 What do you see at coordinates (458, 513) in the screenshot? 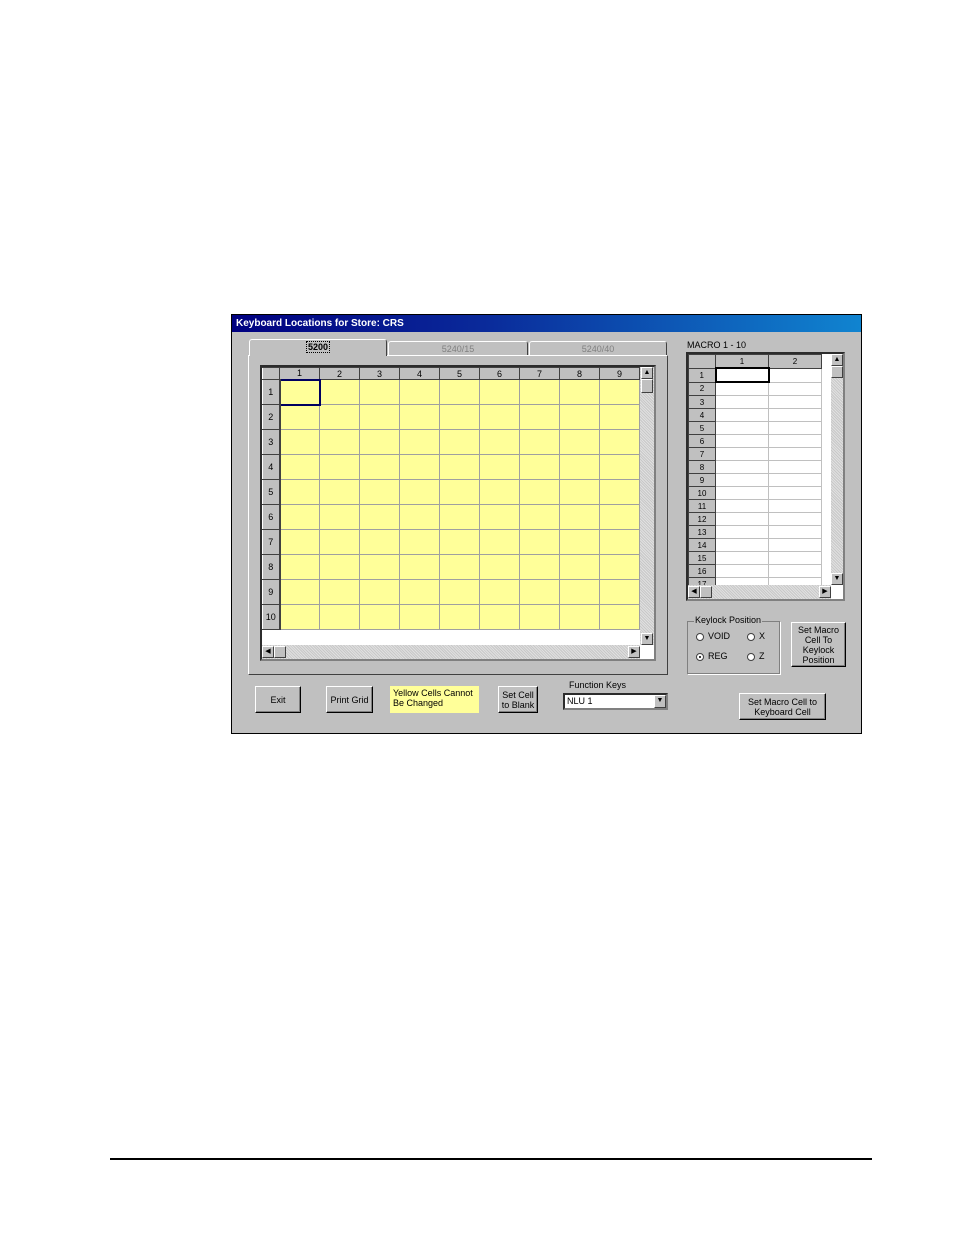
I see `keyboard-grid: 123456789 1 2 3 4 5 6 7 8 9 10 ▲ ▼ ◀ ▶` at bounding box center [458, 513].